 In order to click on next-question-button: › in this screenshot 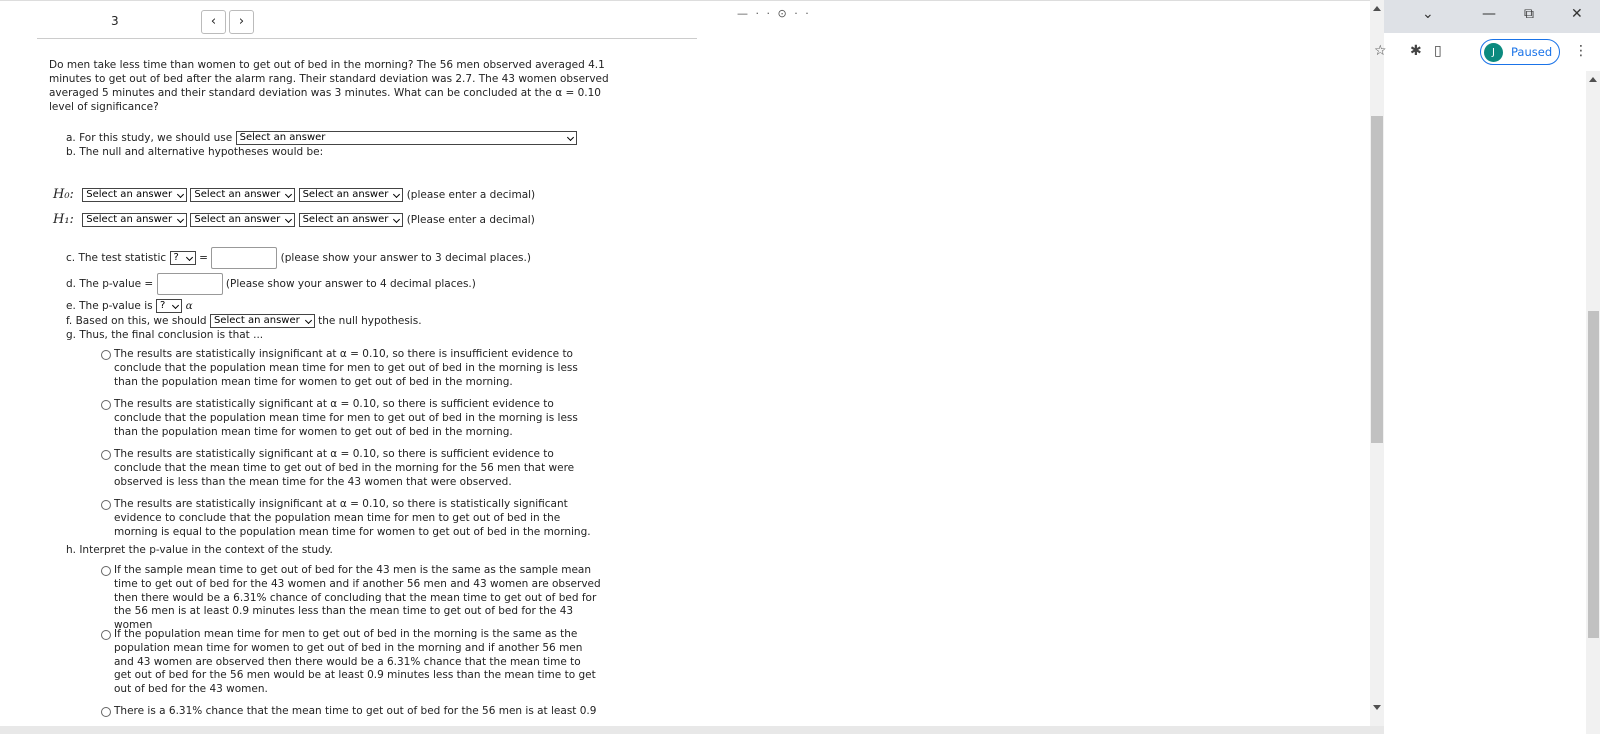, I will do `click(241, 22)`.